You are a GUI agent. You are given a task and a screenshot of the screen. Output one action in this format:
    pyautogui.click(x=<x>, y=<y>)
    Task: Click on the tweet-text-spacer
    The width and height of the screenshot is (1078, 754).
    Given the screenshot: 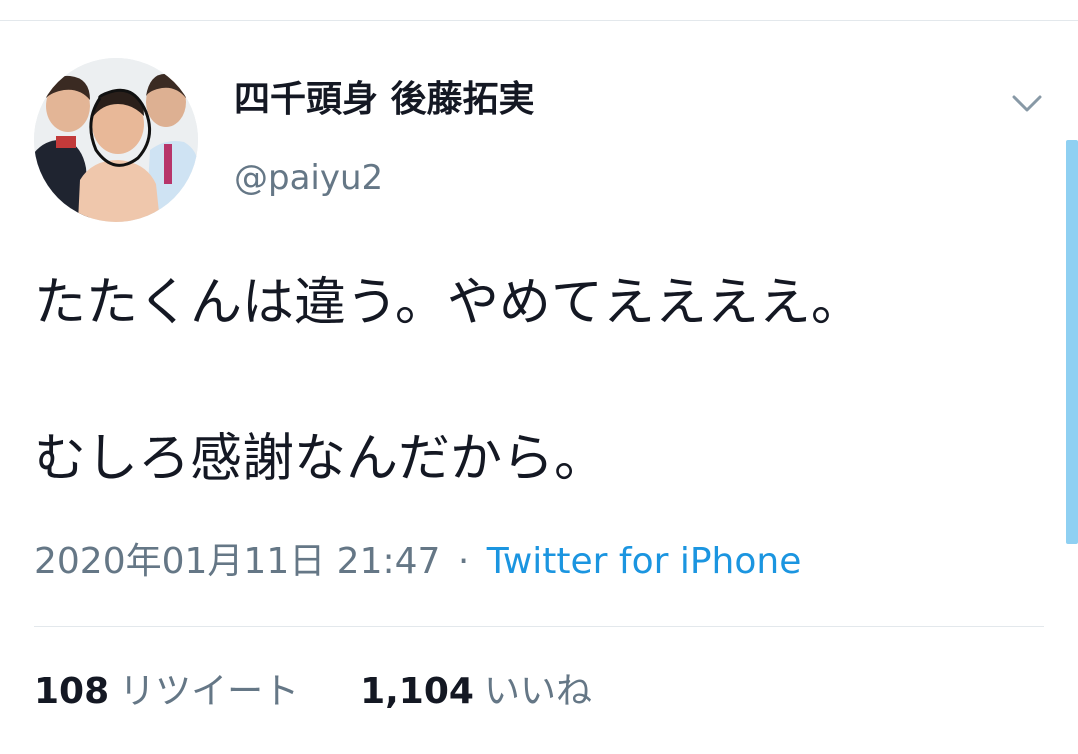 What is the action you would take?
    pyautogui.click(x=539, y=381)
    